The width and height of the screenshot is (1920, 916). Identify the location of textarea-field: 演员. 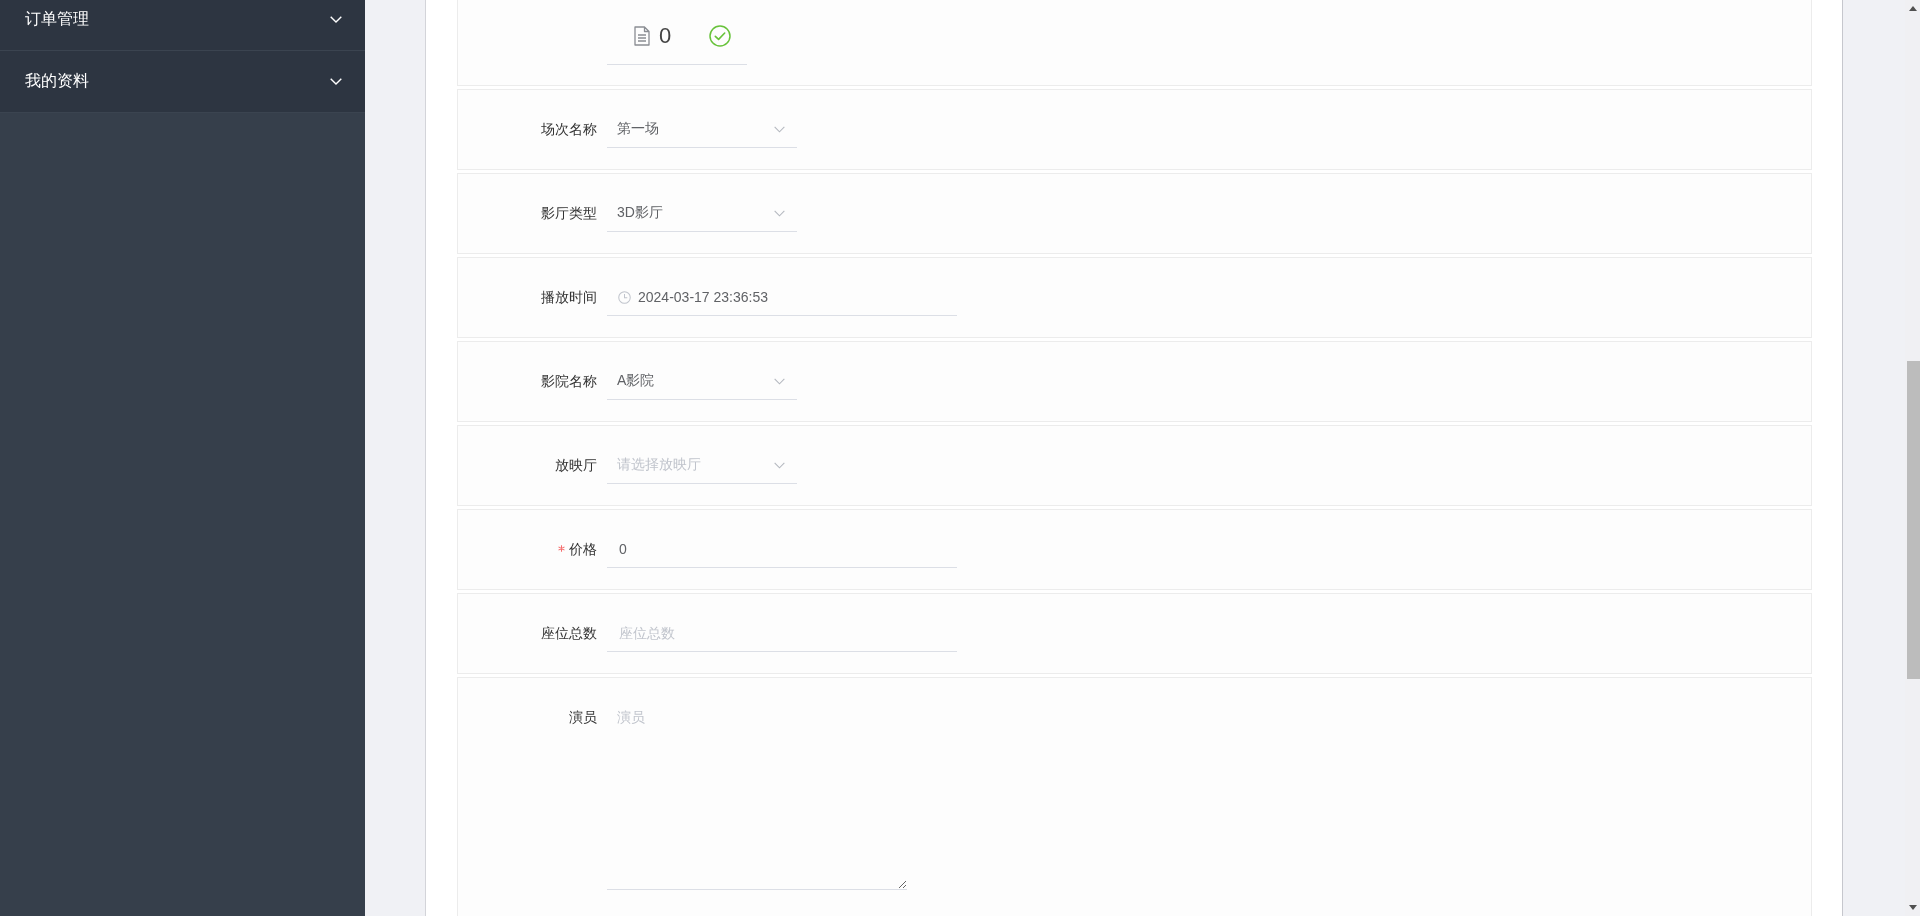
(757, 795).